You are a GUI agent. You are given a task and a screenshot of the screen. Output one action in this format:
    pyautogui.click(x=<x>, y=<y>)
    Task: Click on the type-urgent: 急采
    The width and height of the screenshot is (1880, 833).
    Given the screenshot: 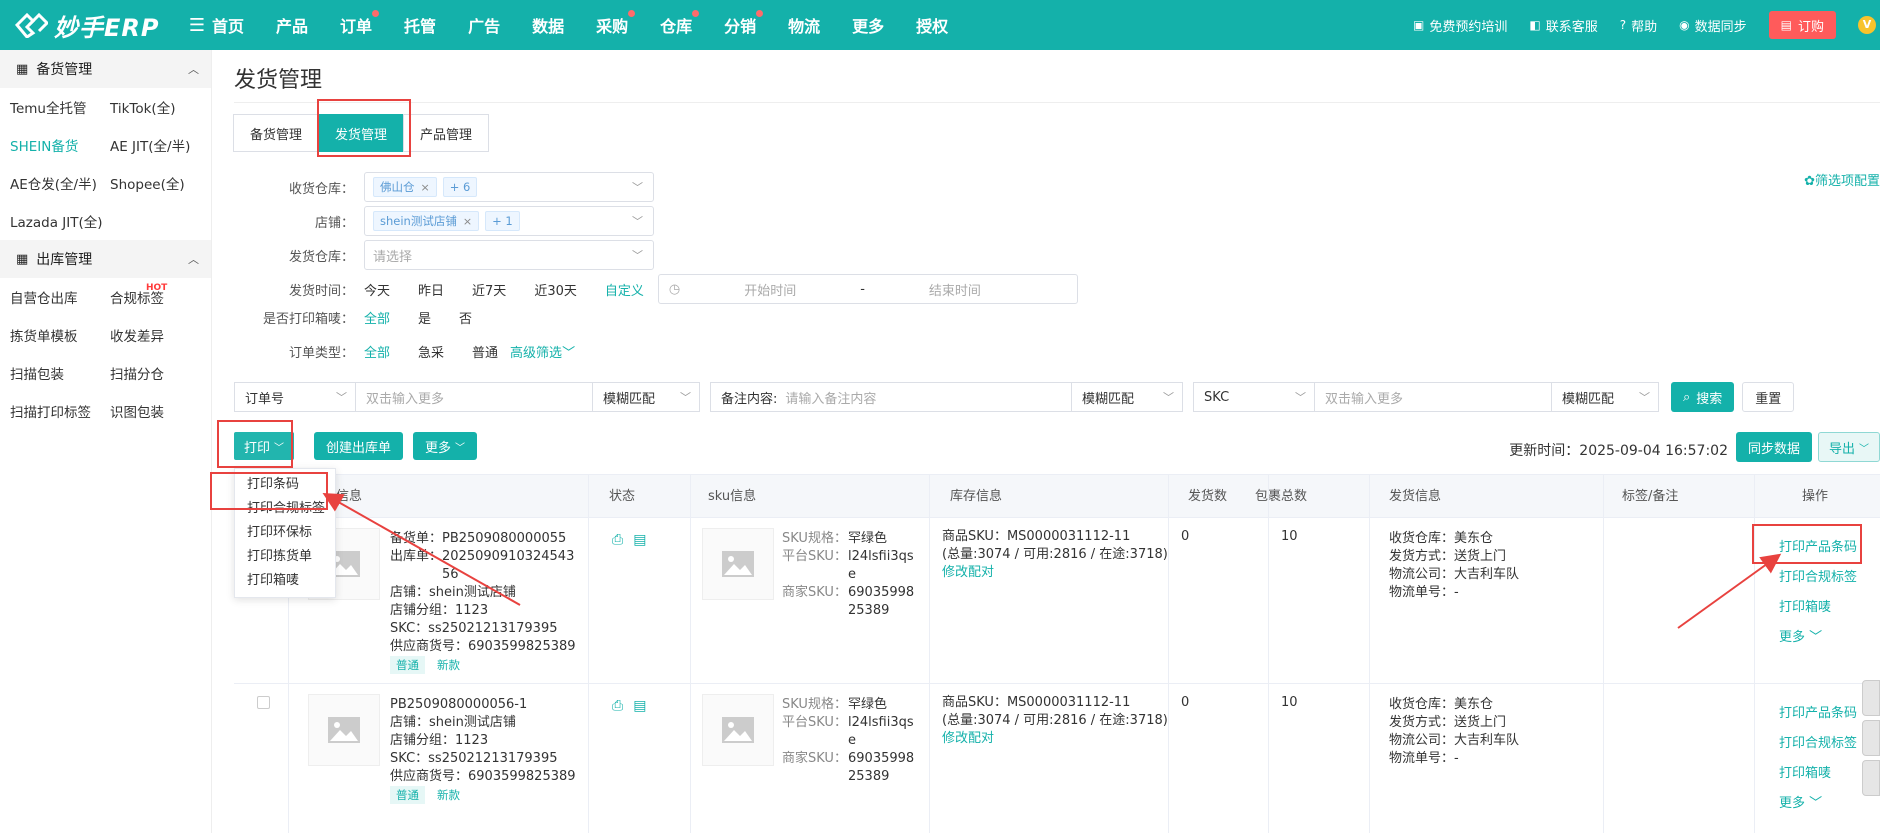 What is the action you would take?
    pyautogui.click(x=431, y=351)
    